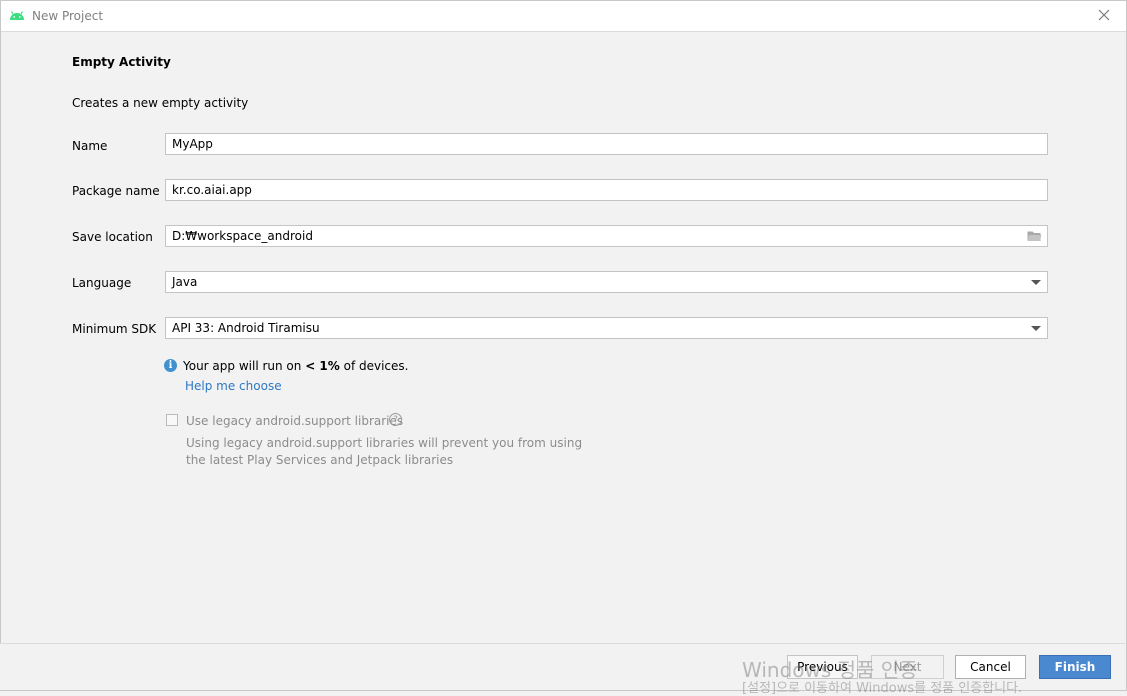 This screenshot has height=696, width=1127. What do you see at coordinates (212, 190) in the screenshot?
I see `package-name-value: kr.co.aiai.app` at bounding box center [212, 190].